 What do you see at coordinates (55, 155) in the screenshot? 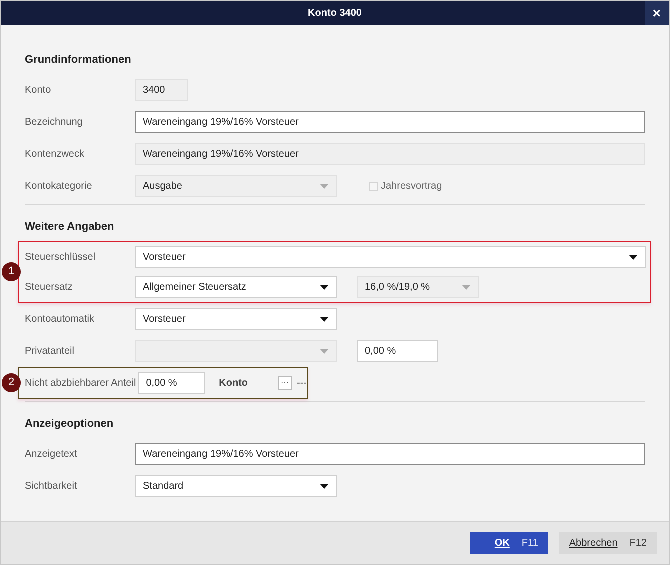
I see `field-label: Kontenzweck` at bounding box center [55, 155].